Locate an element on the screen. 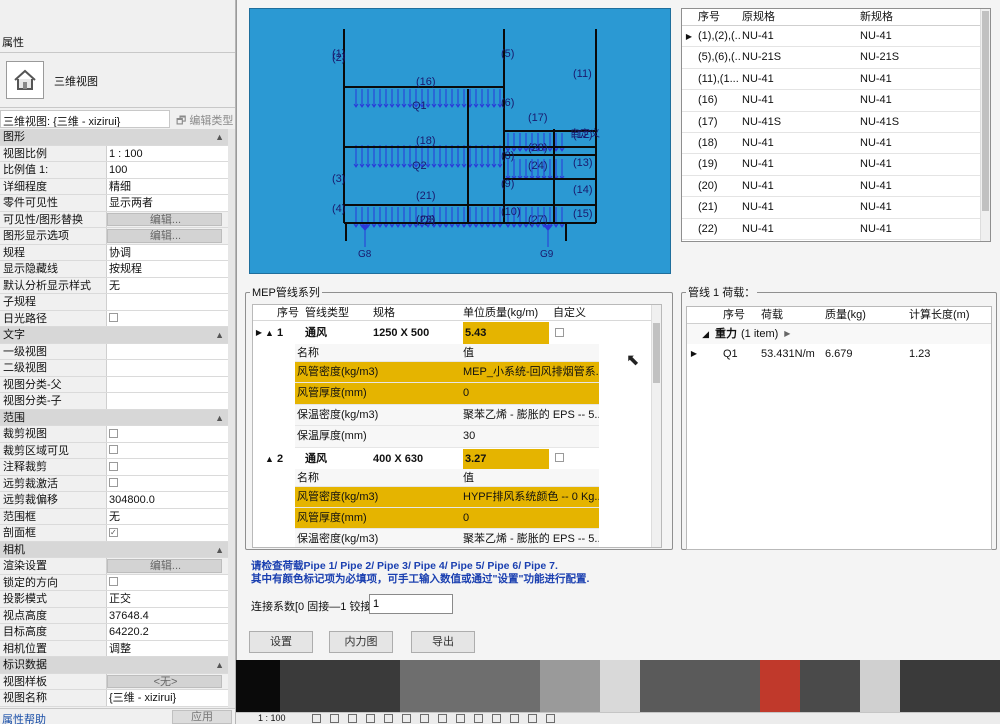 The width and height of the screenshot is (1000, 724). hide-isolate-icon is located at coordinates (460, 718).